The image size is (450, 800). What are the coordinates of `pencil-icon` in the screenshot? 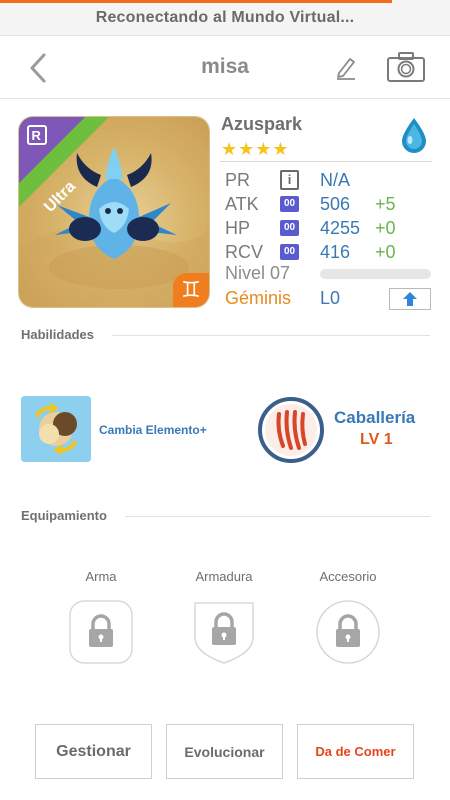 It's located at (346, 69).